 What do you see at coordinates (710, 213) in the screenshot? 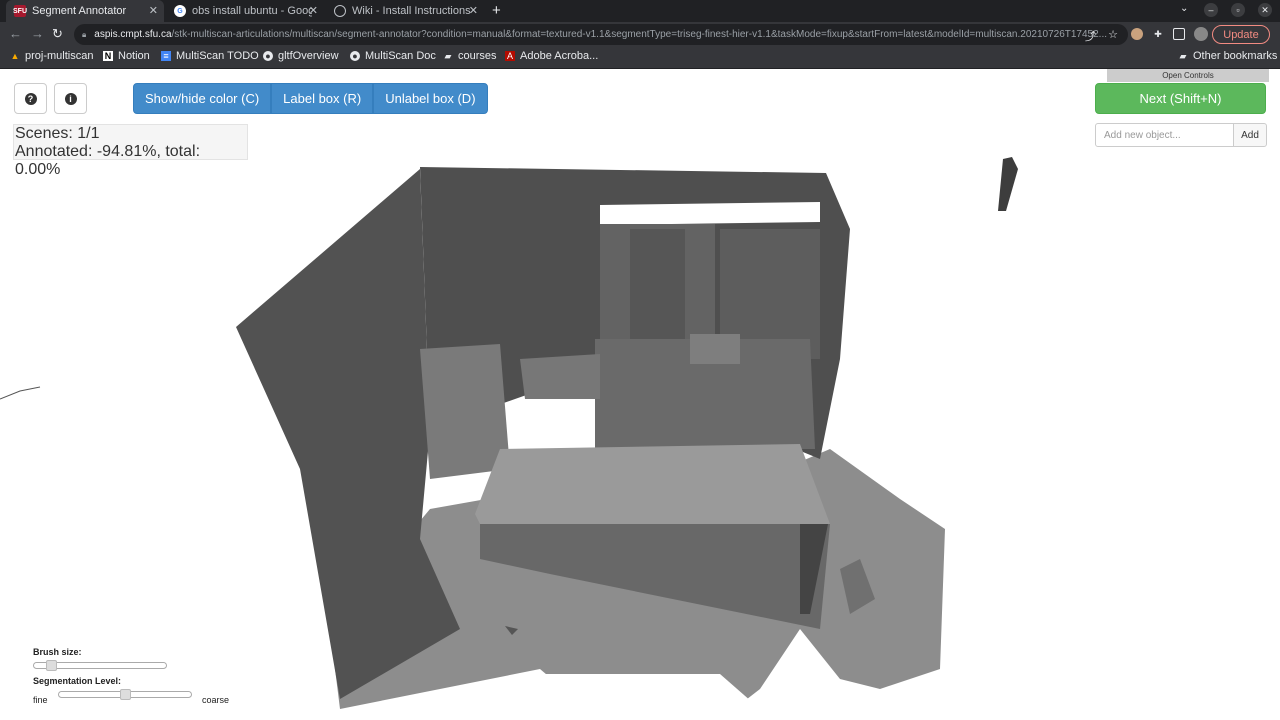
I see `window-cutout` at bounding box center [710, 213].